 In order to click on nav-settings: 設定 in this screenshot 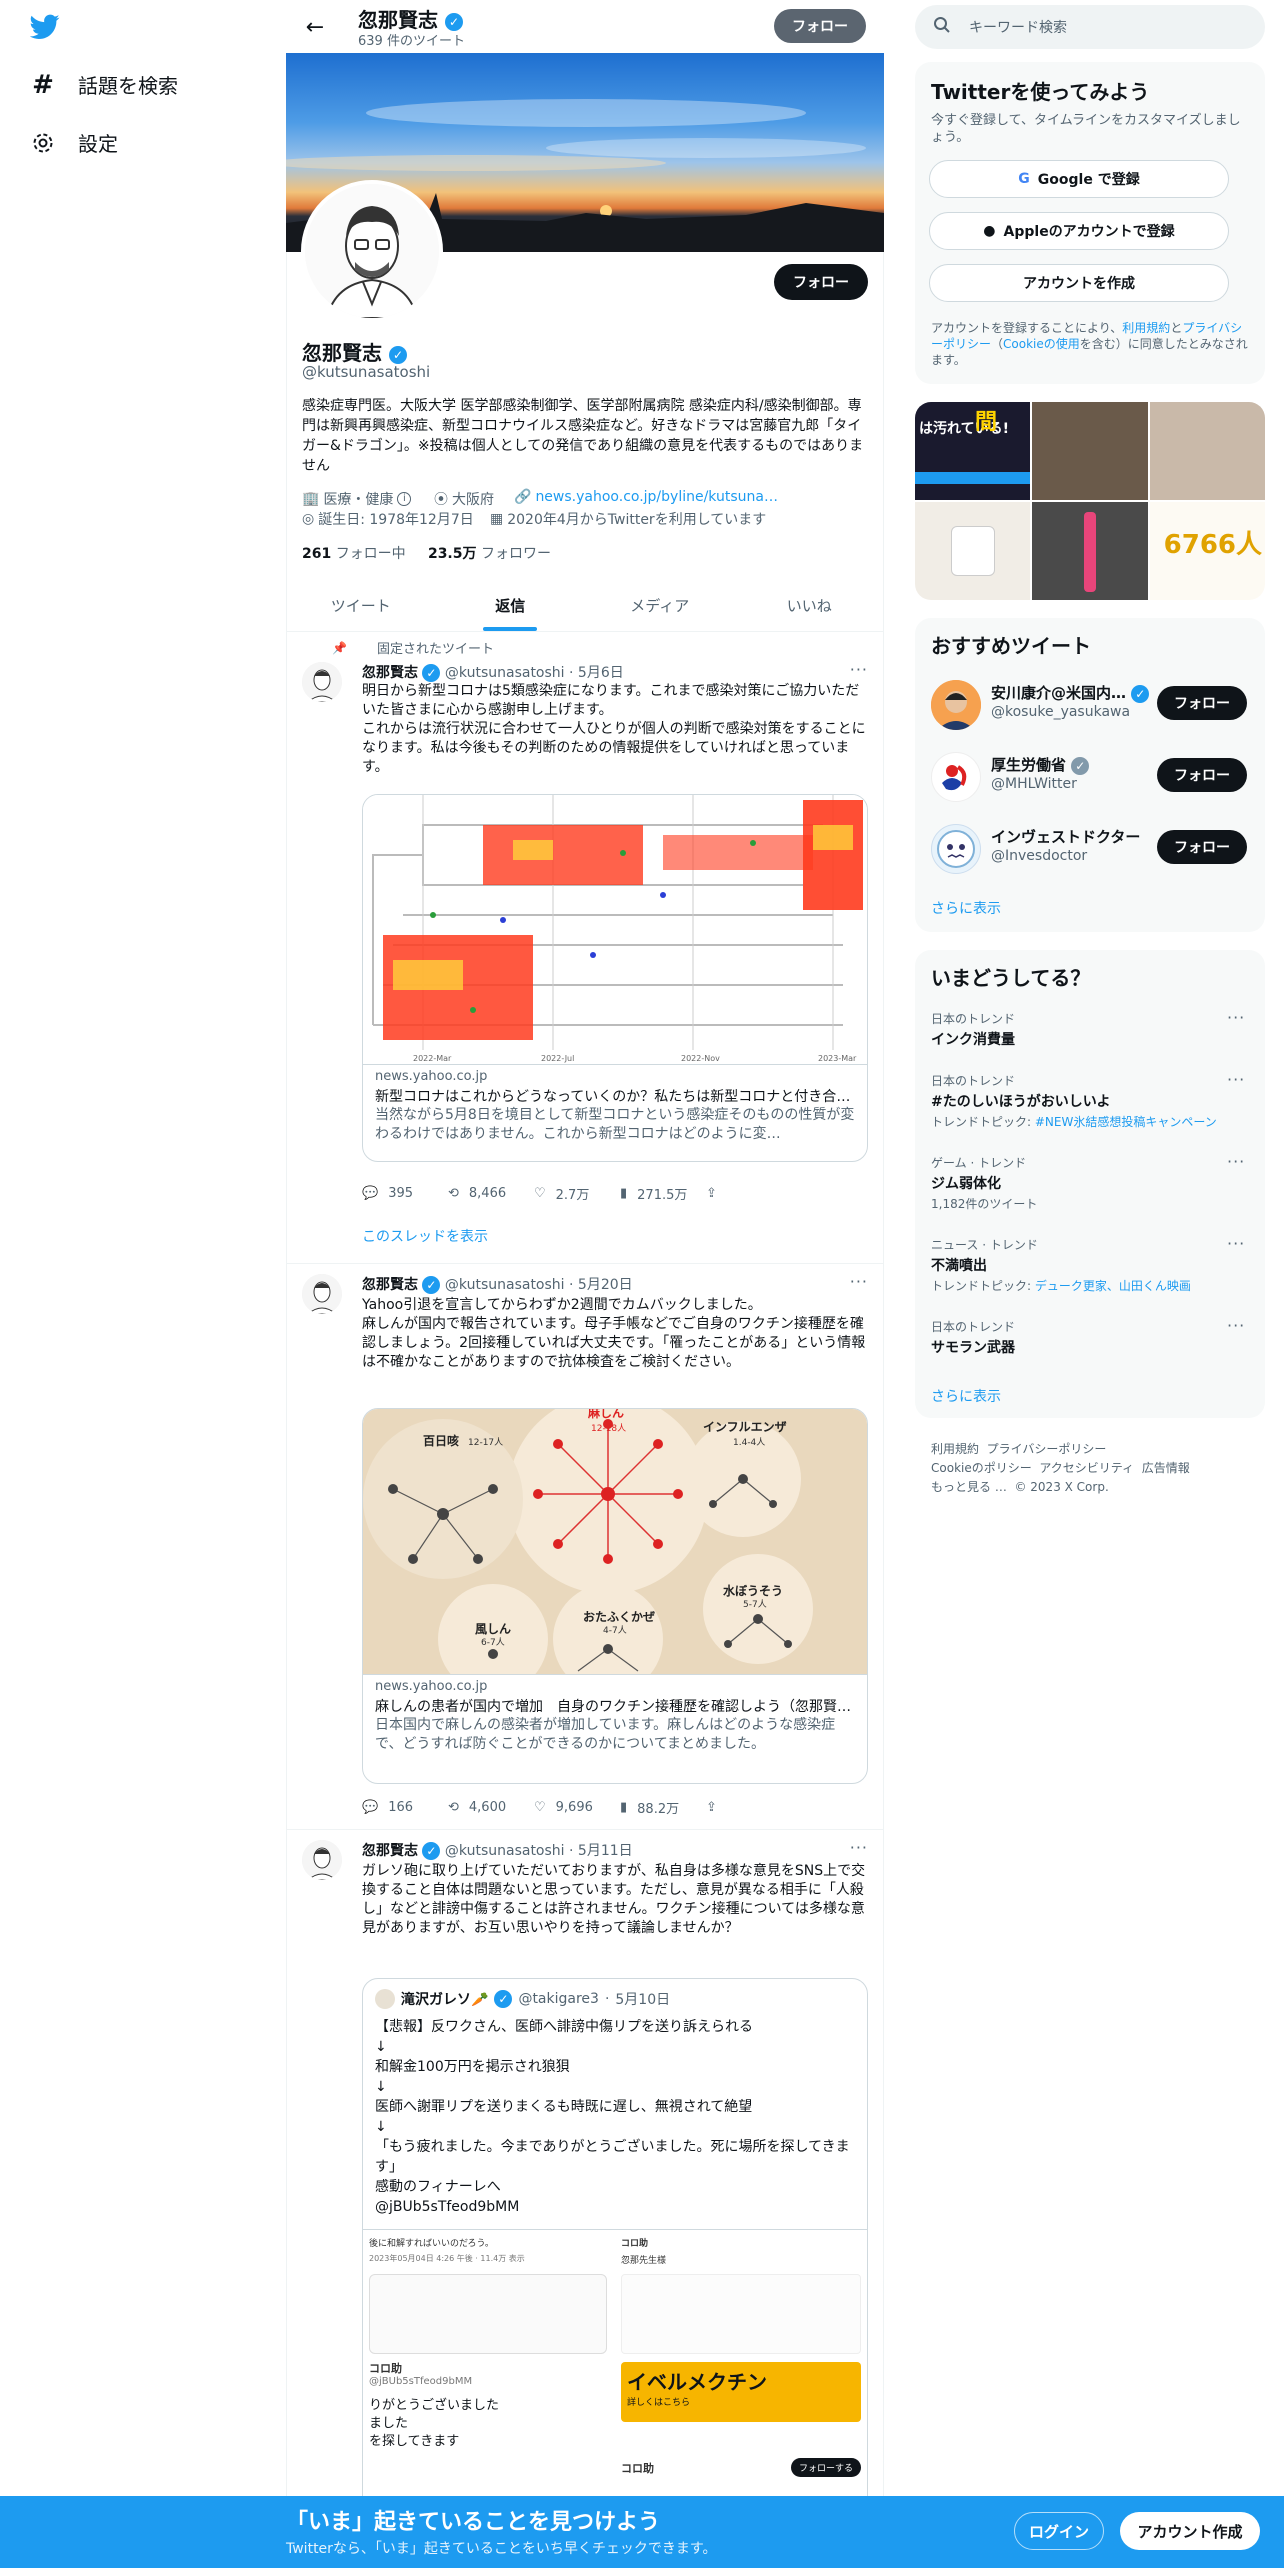, I will do `click(74, 142)`.